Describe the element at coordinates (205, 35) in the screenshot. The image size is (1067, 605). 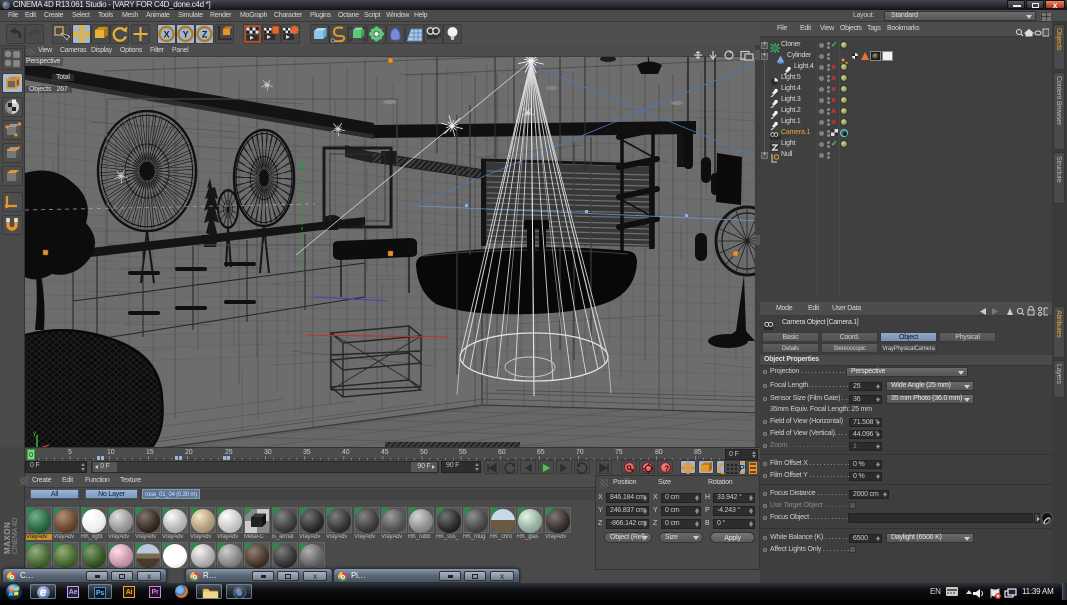
I see `svg-text: Z` at that location.